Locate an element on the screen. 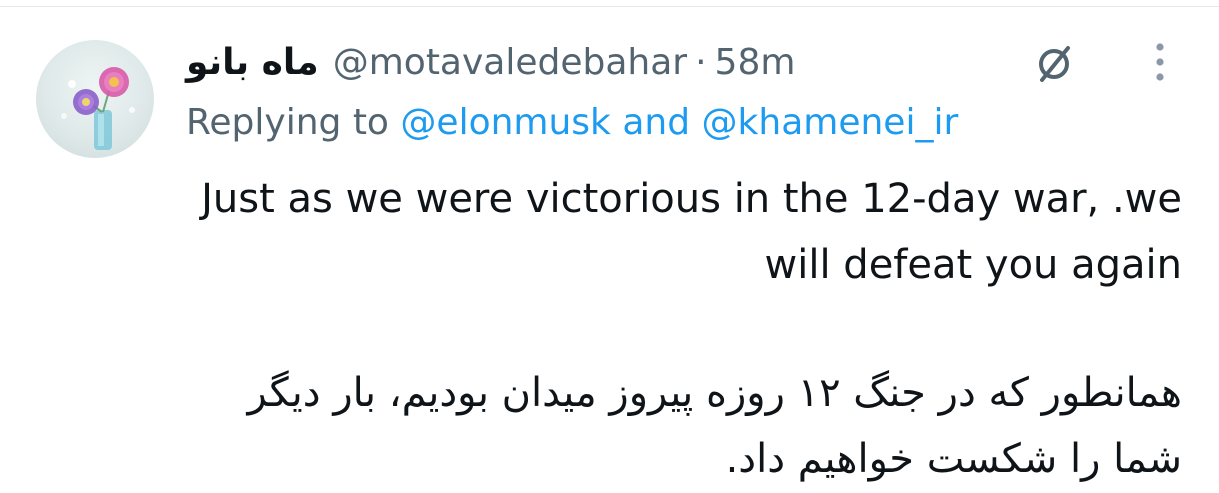 This screenshot has height=493, width=1219. more-vertical-icon is located at coordinates (1160, 62).